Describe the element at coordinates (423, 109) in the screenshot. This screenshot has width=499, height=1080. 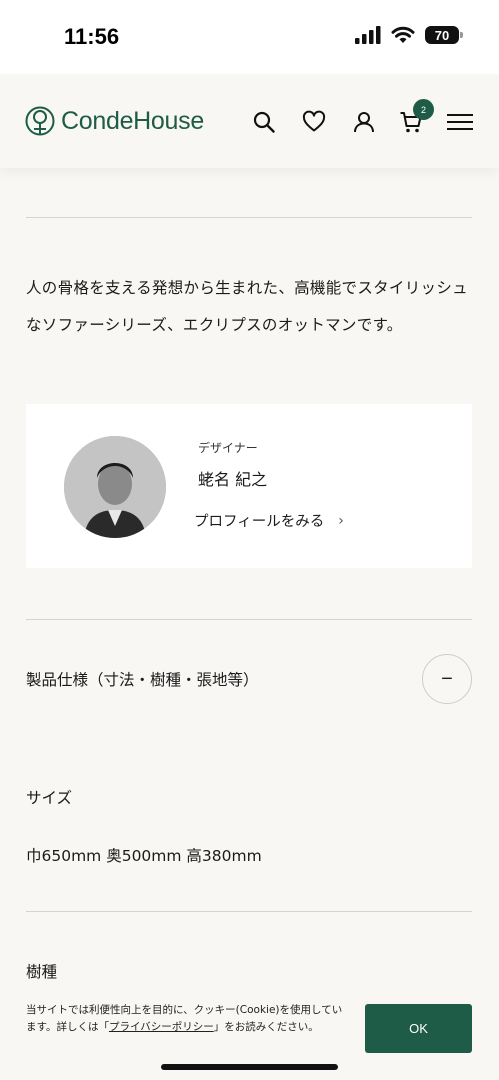
I see `cart-count-badge: 2` at that location.